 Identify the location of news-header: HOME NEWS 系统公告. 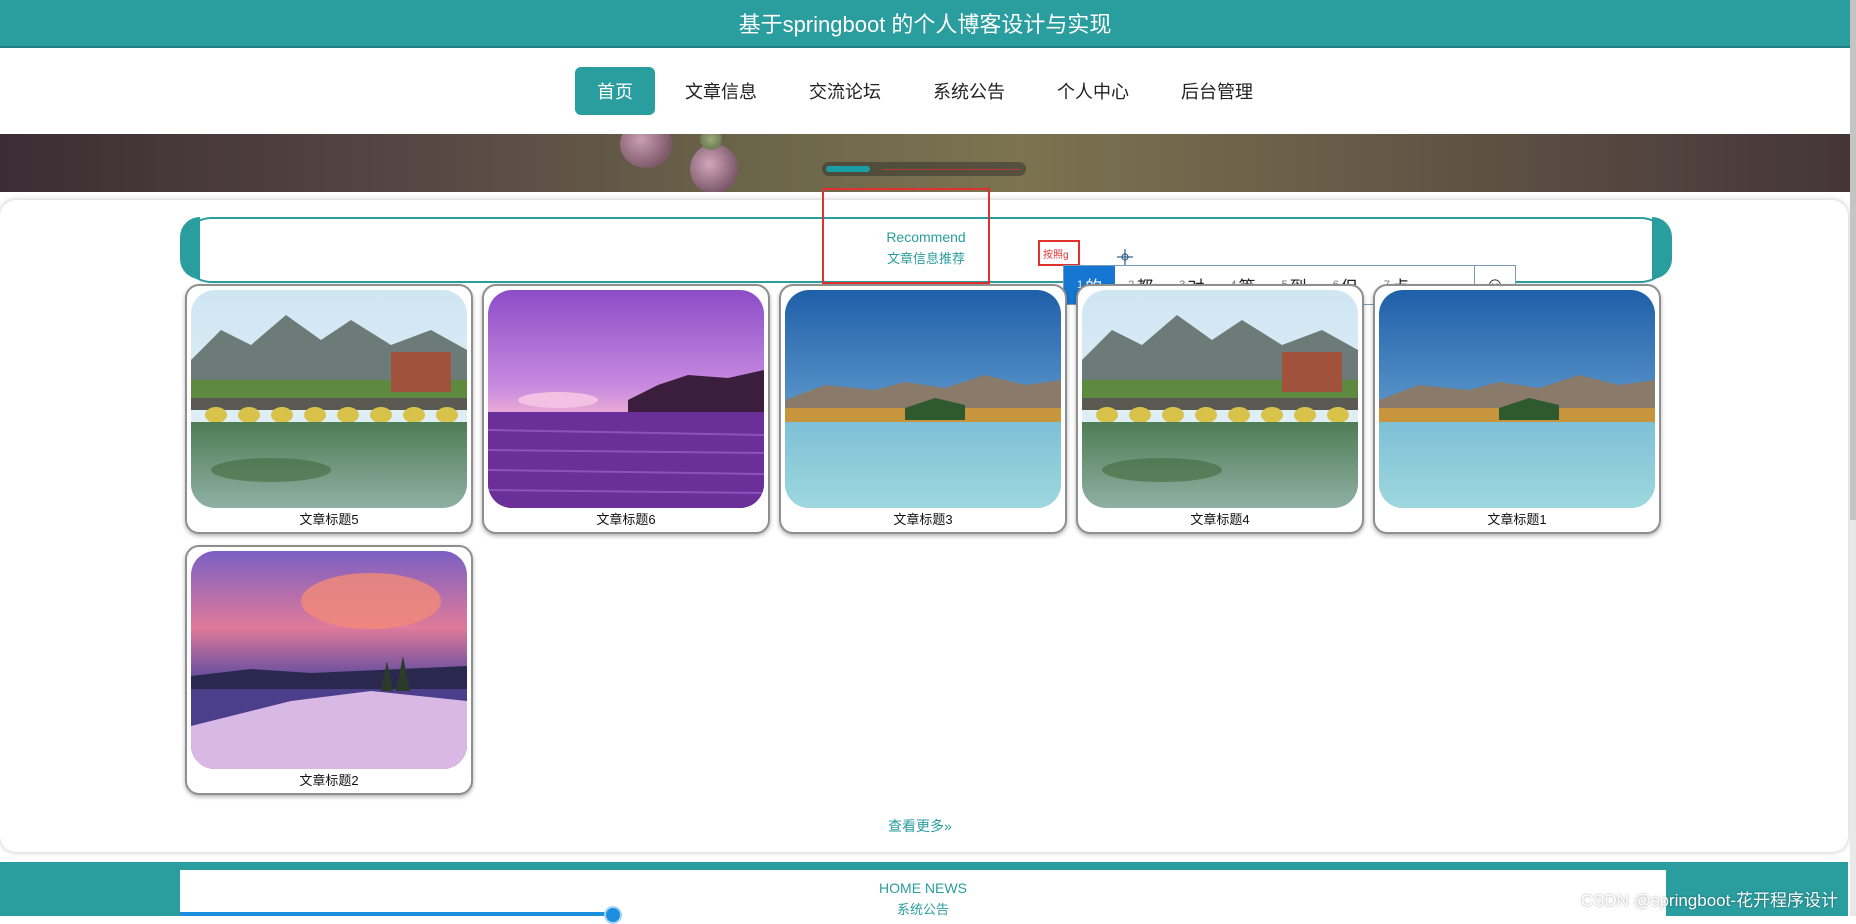
(923, 893).